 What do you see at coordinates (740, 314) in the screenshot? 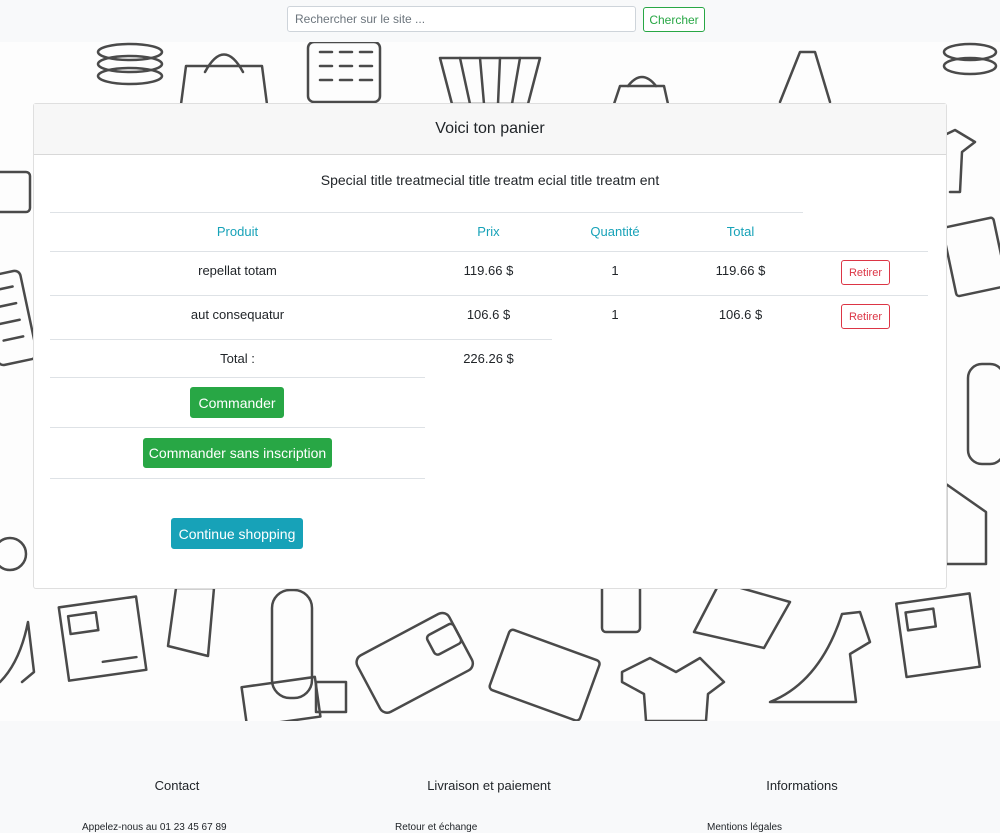
I see `row-total: 106.6 $` at bounding box center [740, 314].